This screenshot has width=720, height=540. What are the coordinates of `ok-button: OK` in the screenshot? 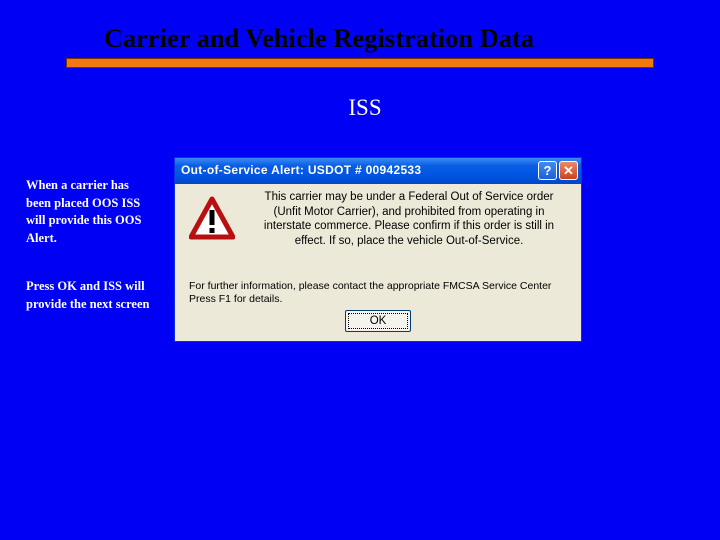 It's located at (378, 321).